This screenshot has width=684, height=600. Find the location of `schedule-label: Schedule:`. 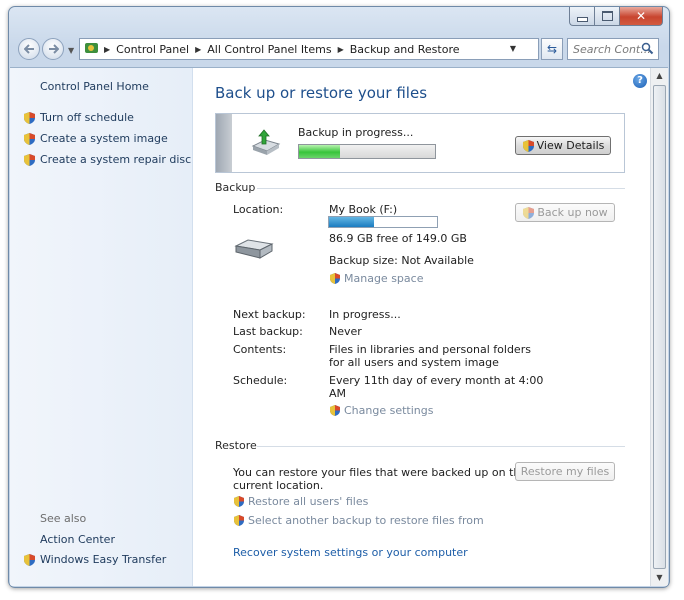

schedule-label: Schedule: is located at coordinates (260, 380).